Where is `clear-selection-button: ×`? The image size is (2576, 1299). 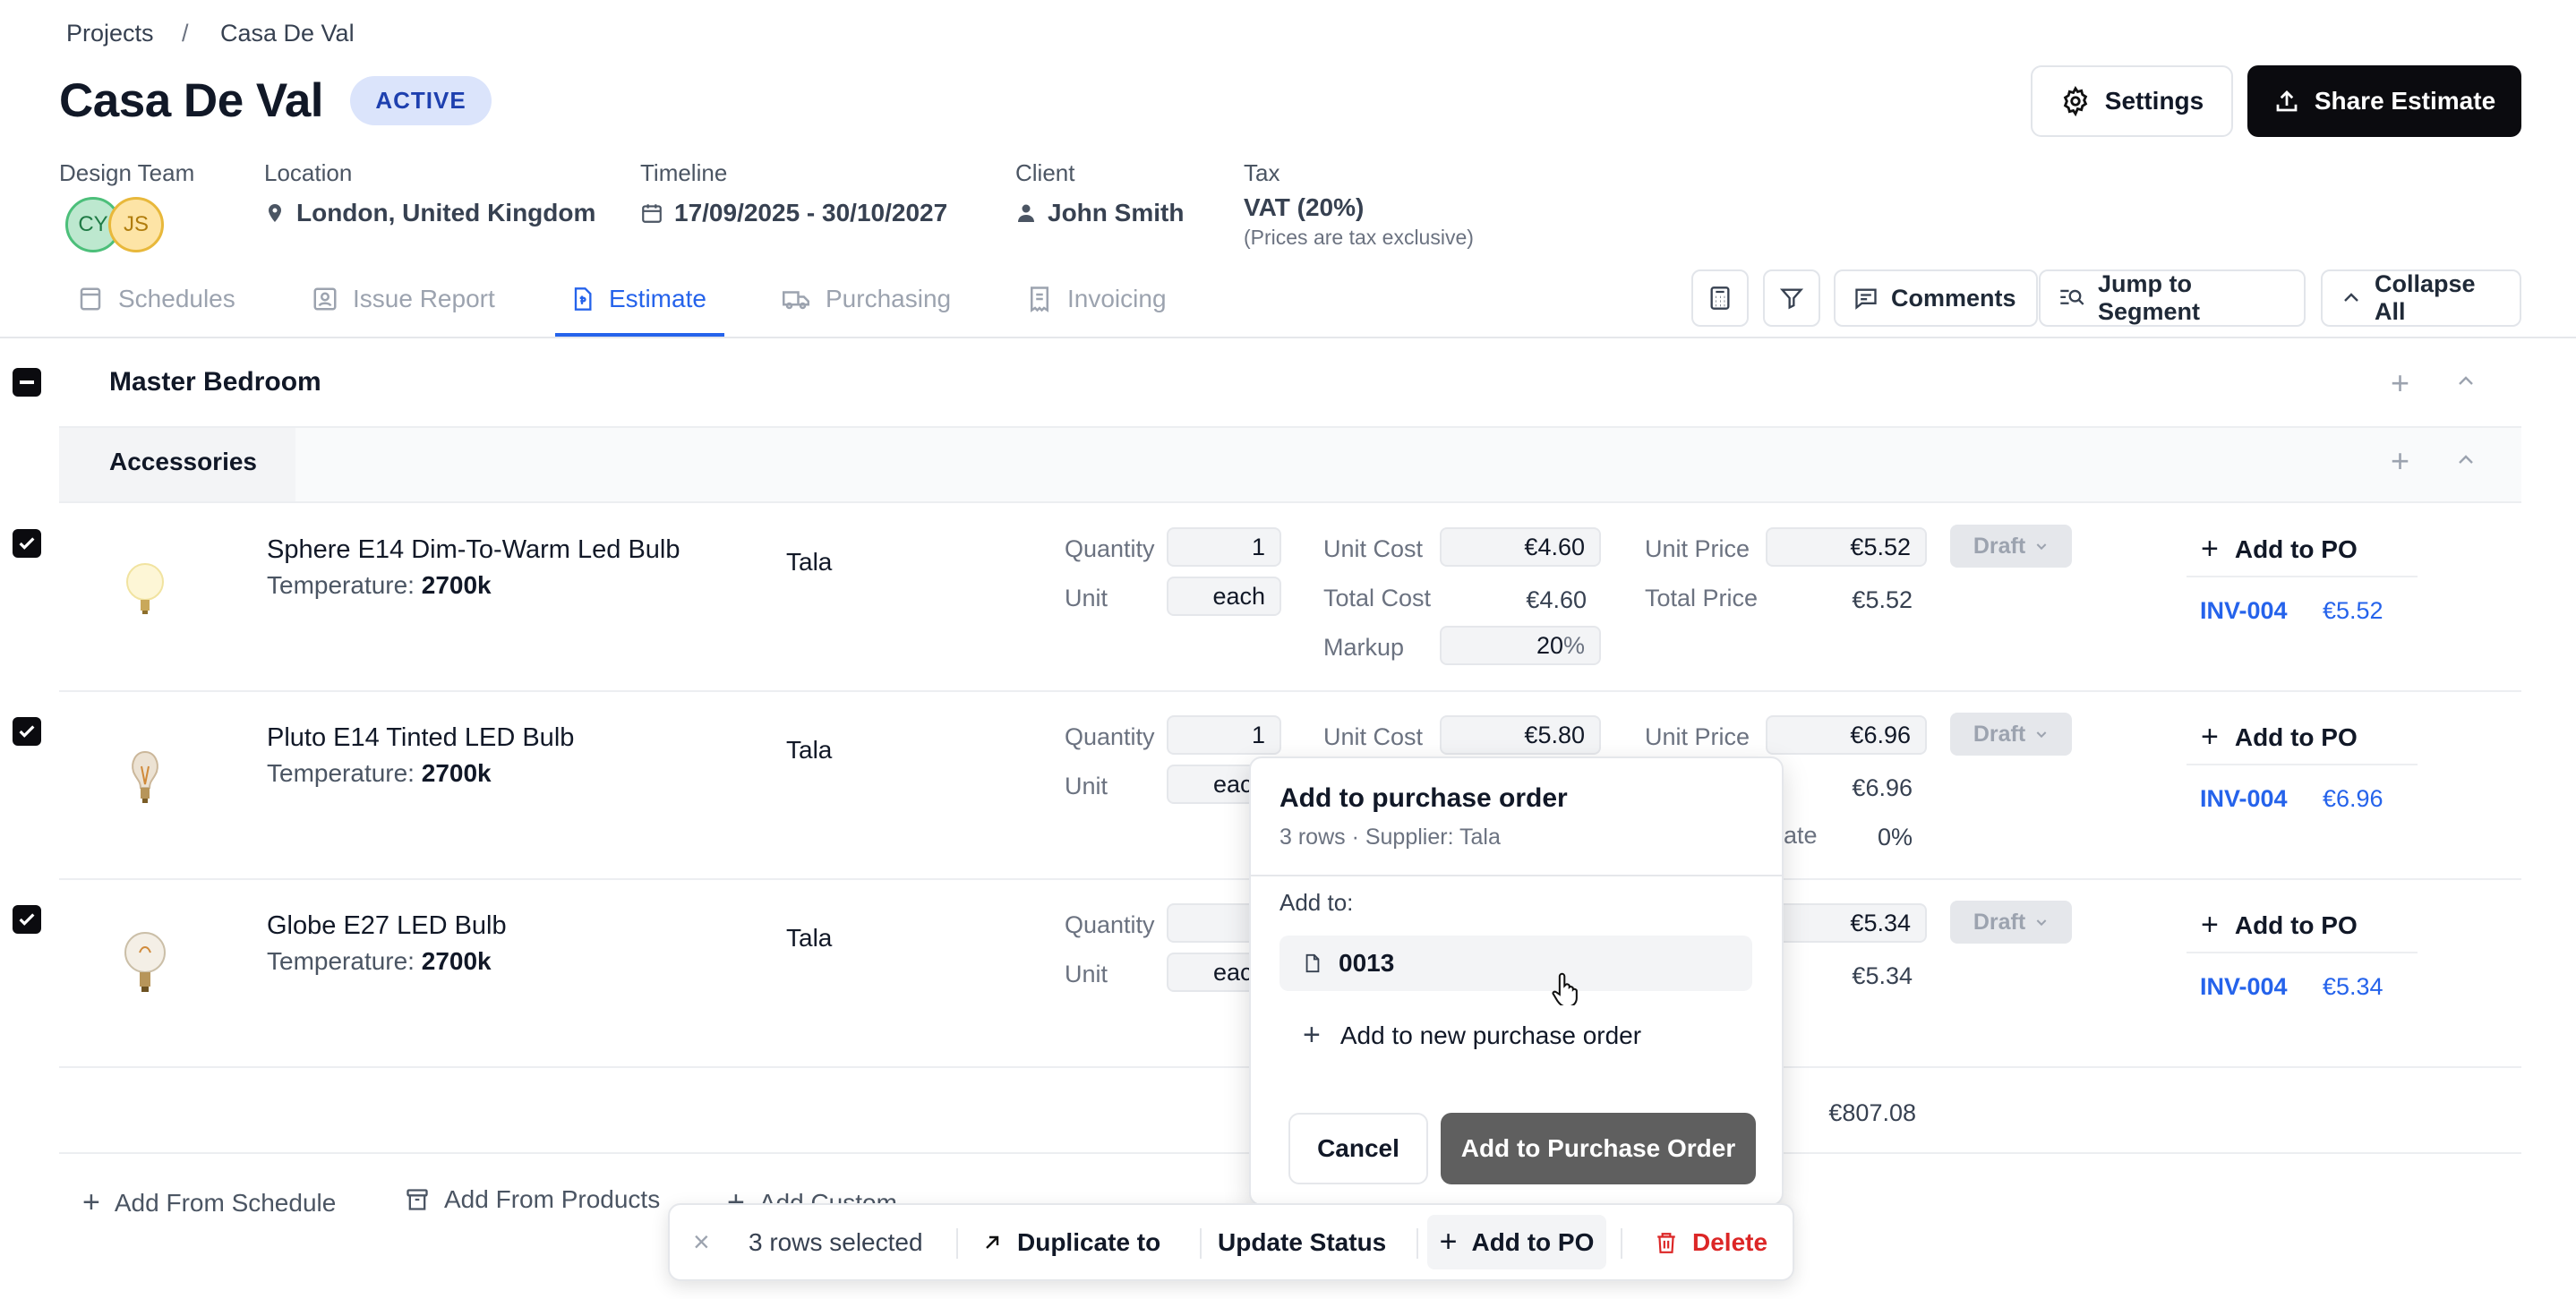 clear-selection-button: × is located at coordinates (701, 1242).